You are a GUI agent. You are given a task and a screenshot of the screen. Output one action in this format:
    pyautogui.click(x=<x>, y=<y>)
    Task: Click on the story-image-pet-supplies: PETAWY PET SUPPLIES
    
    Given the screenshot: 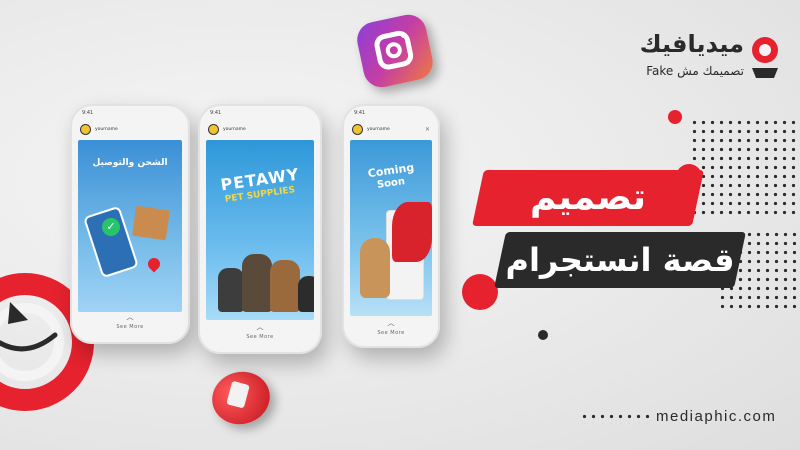 What is the action you would take?
    pyautogui.click(x=260, y=230)
    